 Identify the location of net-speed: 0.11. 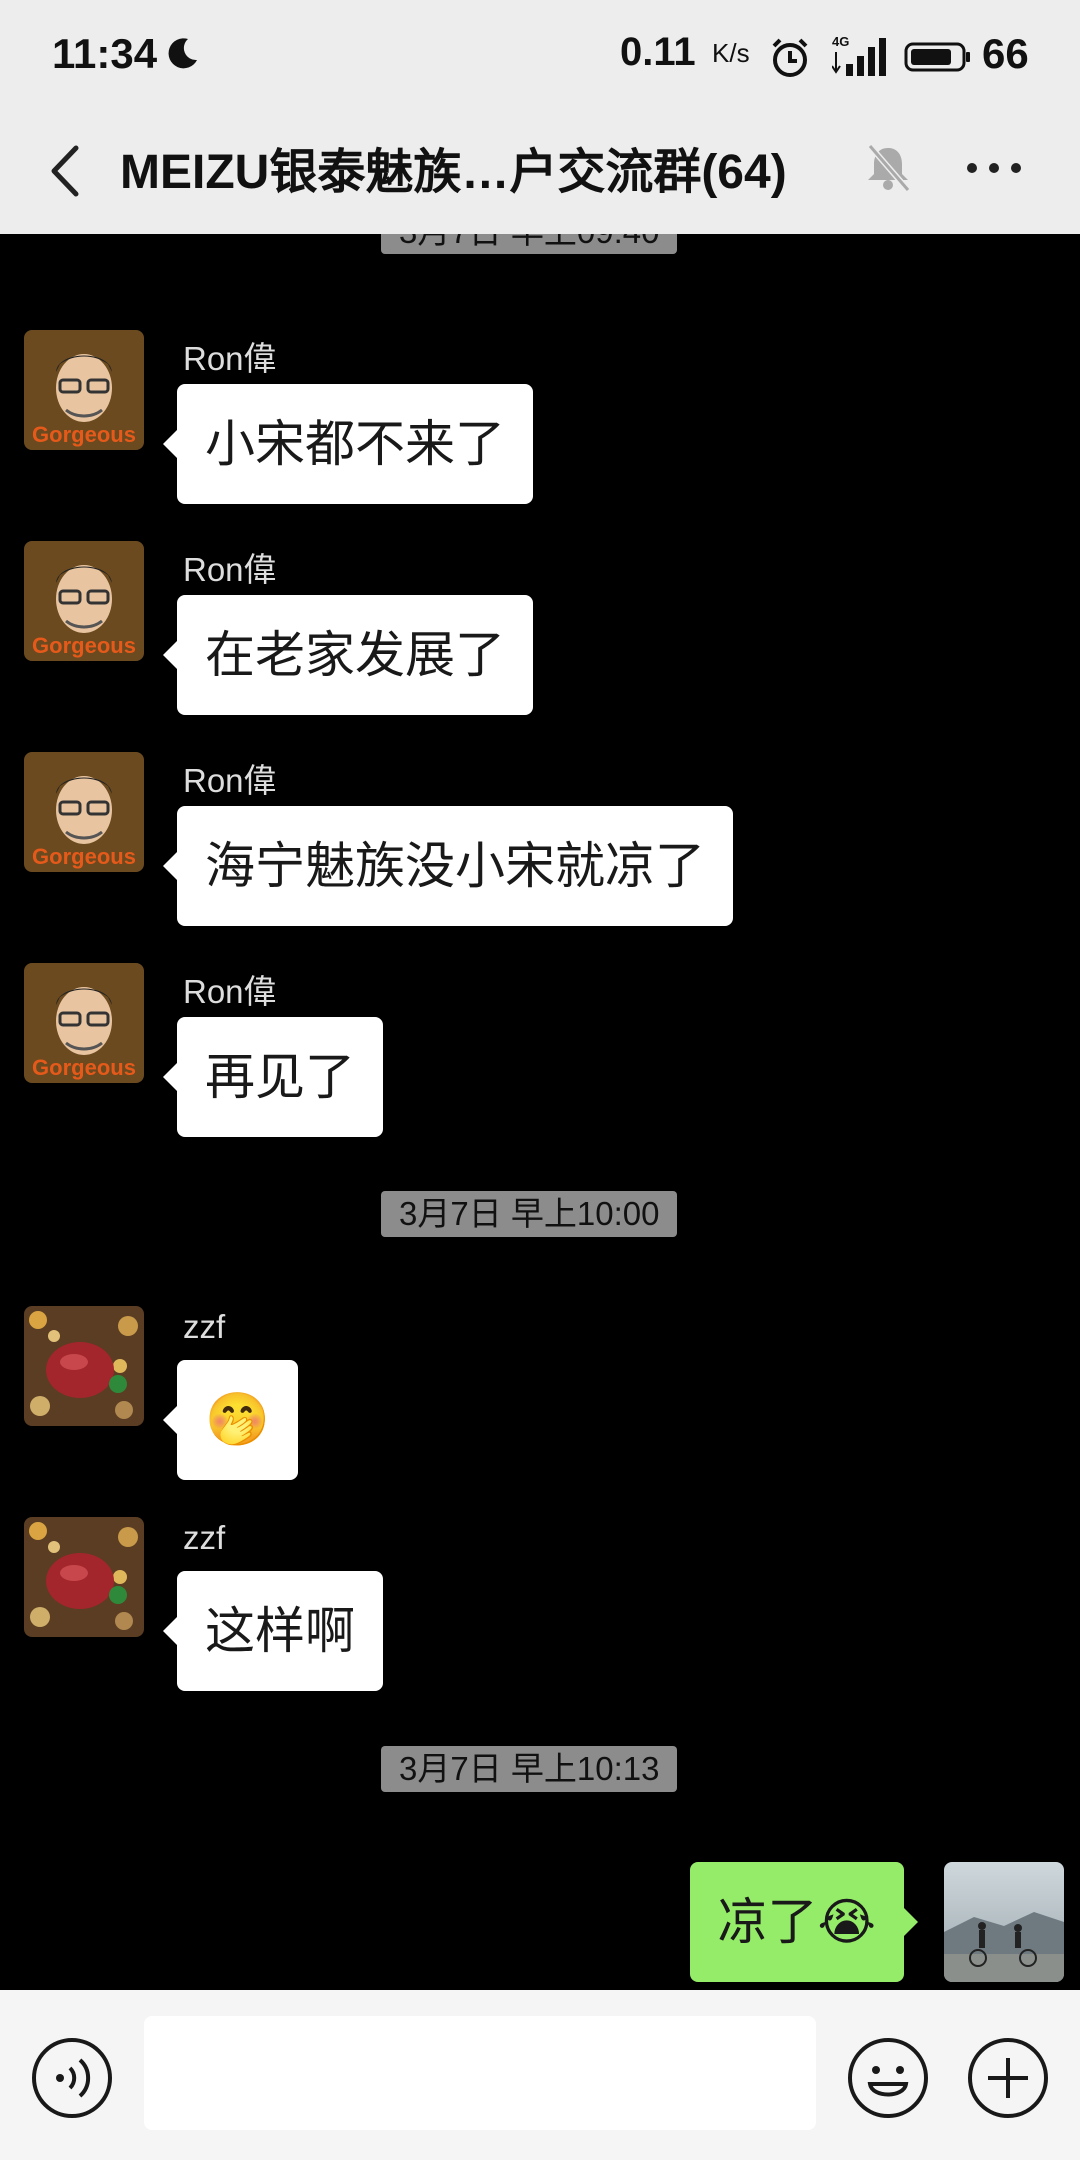
(658, 52).